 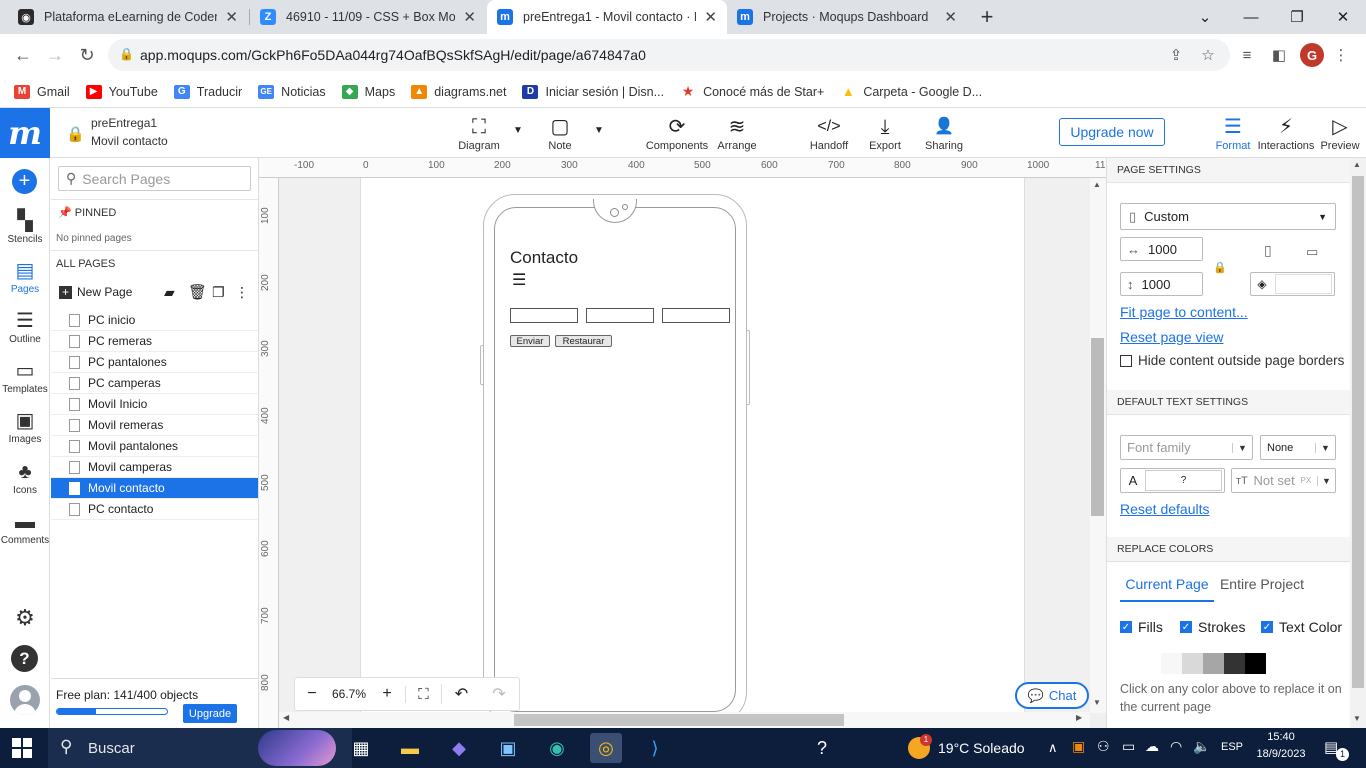 What do you see at coordinates (1186, 447) in the screenshot?
I see `font-family-select: Font family ▼` at bounding box center [1186, 447].